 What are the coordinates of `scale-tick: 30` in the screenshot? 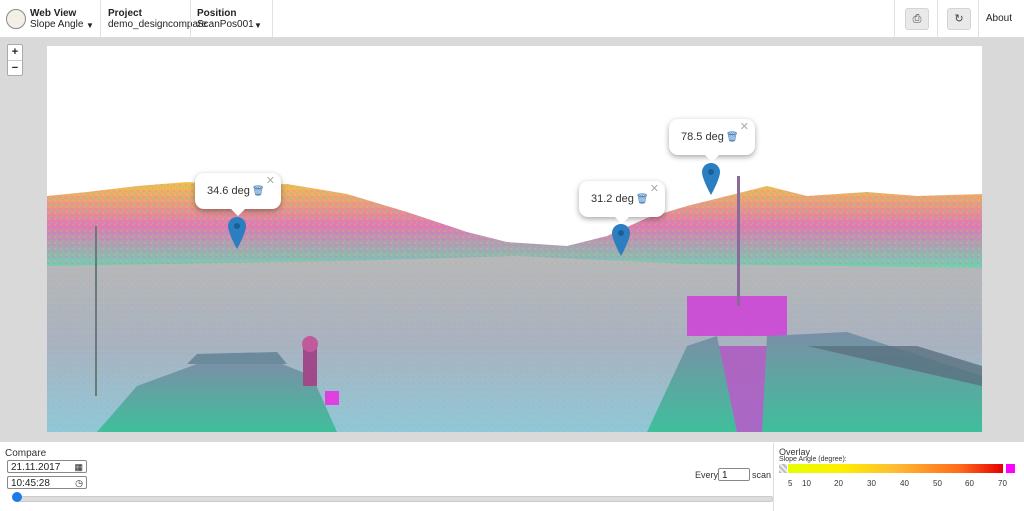 It's located at (871, 483).